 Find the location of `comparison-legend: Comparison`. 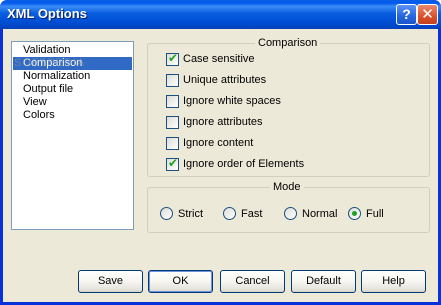

comparison-legend: Comparison is located at coordinates (288, 43).